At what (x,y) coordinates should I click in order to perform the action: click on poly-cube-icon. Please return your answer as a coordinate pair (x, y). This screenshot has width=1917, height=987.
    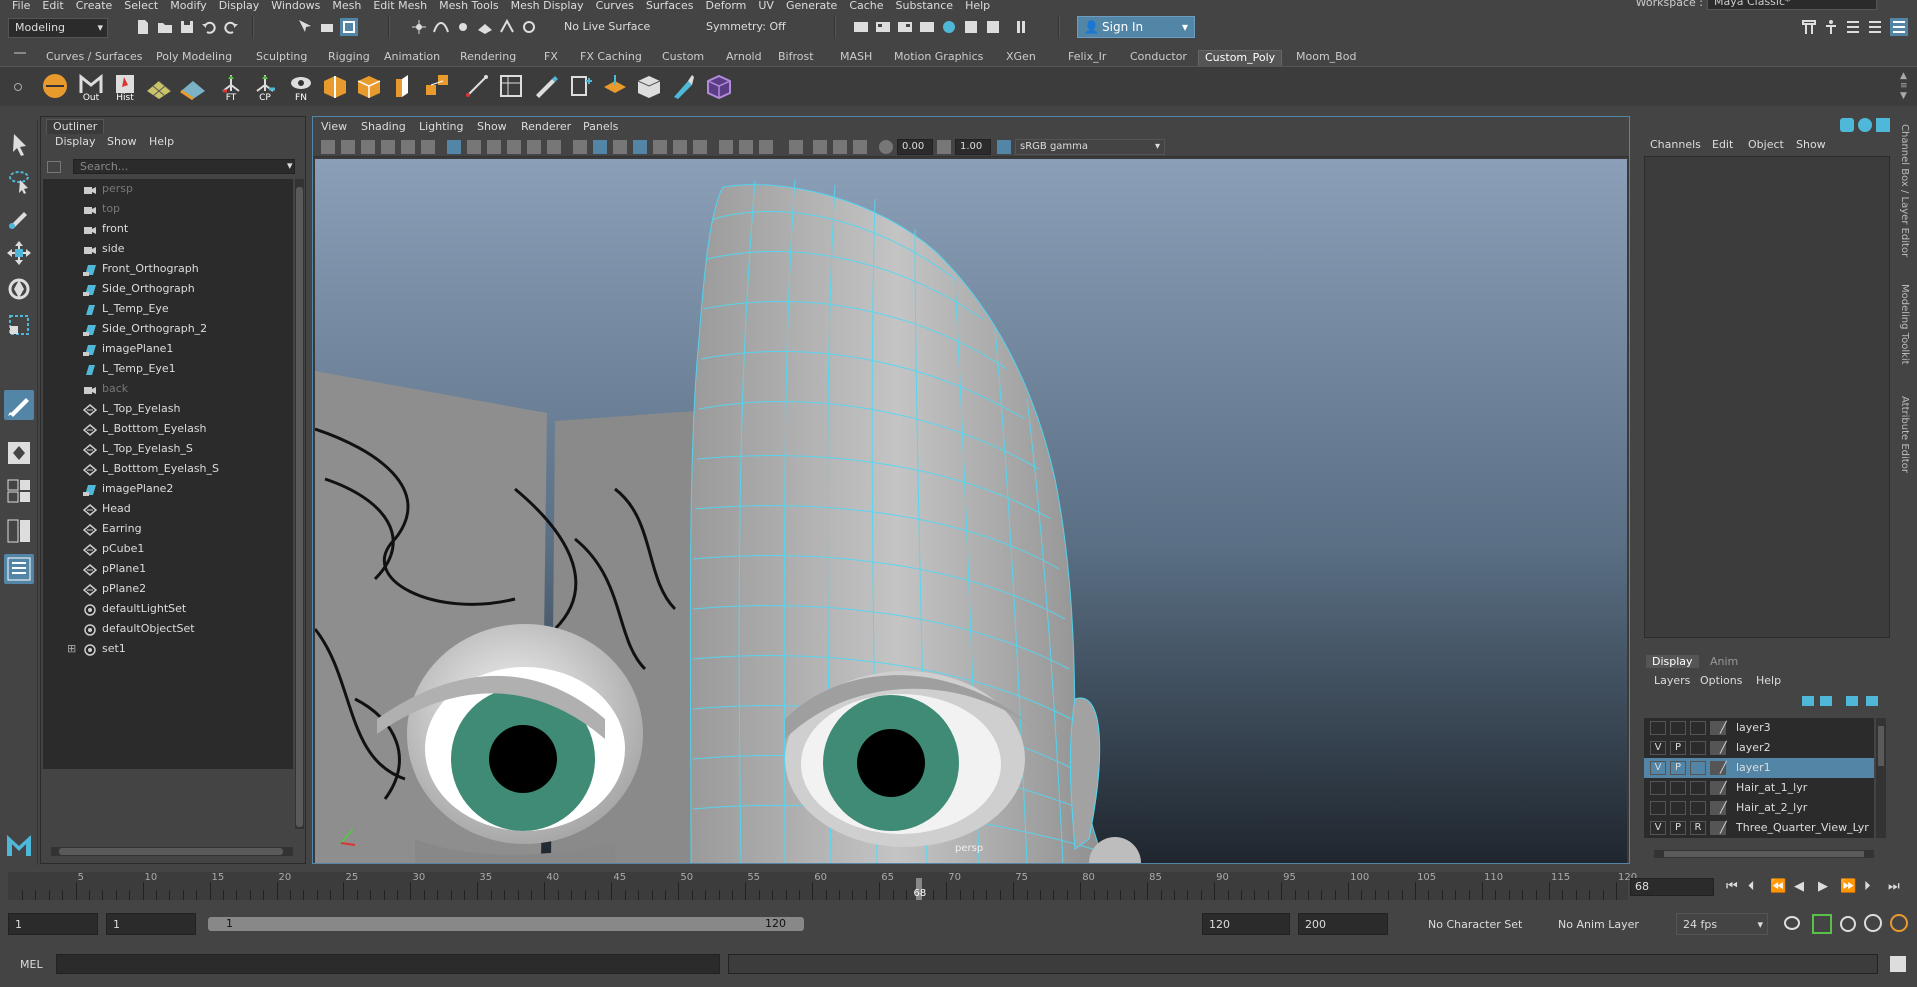
    Looking at the image, I should click on (369, 86).